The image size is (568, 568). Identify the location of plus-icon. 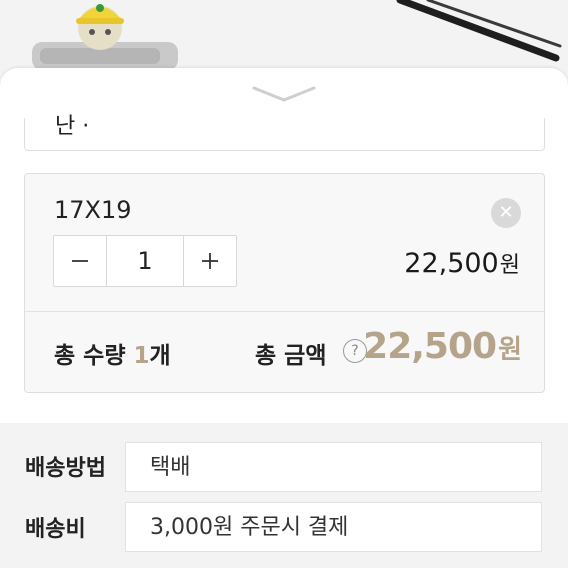
(210, 261).